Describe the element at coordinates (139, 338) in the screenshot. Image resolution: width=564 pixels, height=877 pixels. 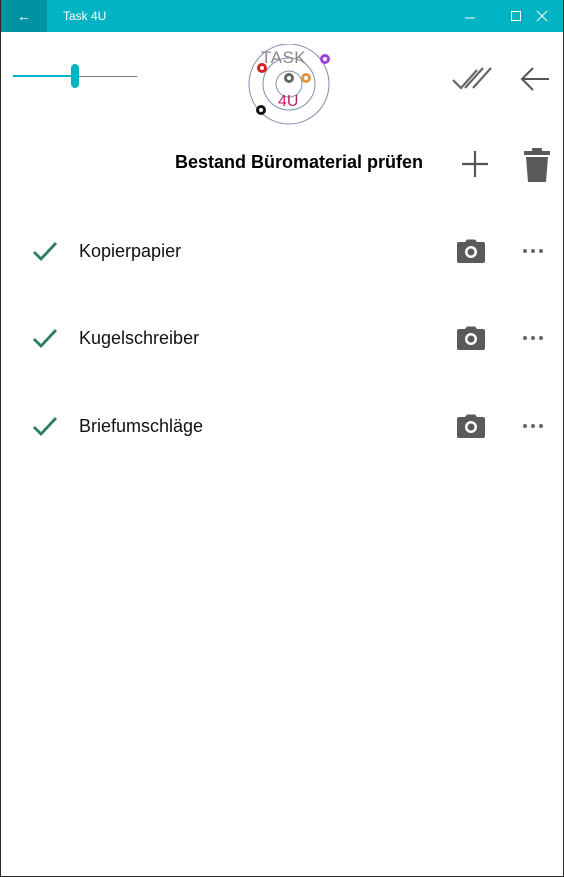
I see `item-label: Kugelschreiber` at that location.